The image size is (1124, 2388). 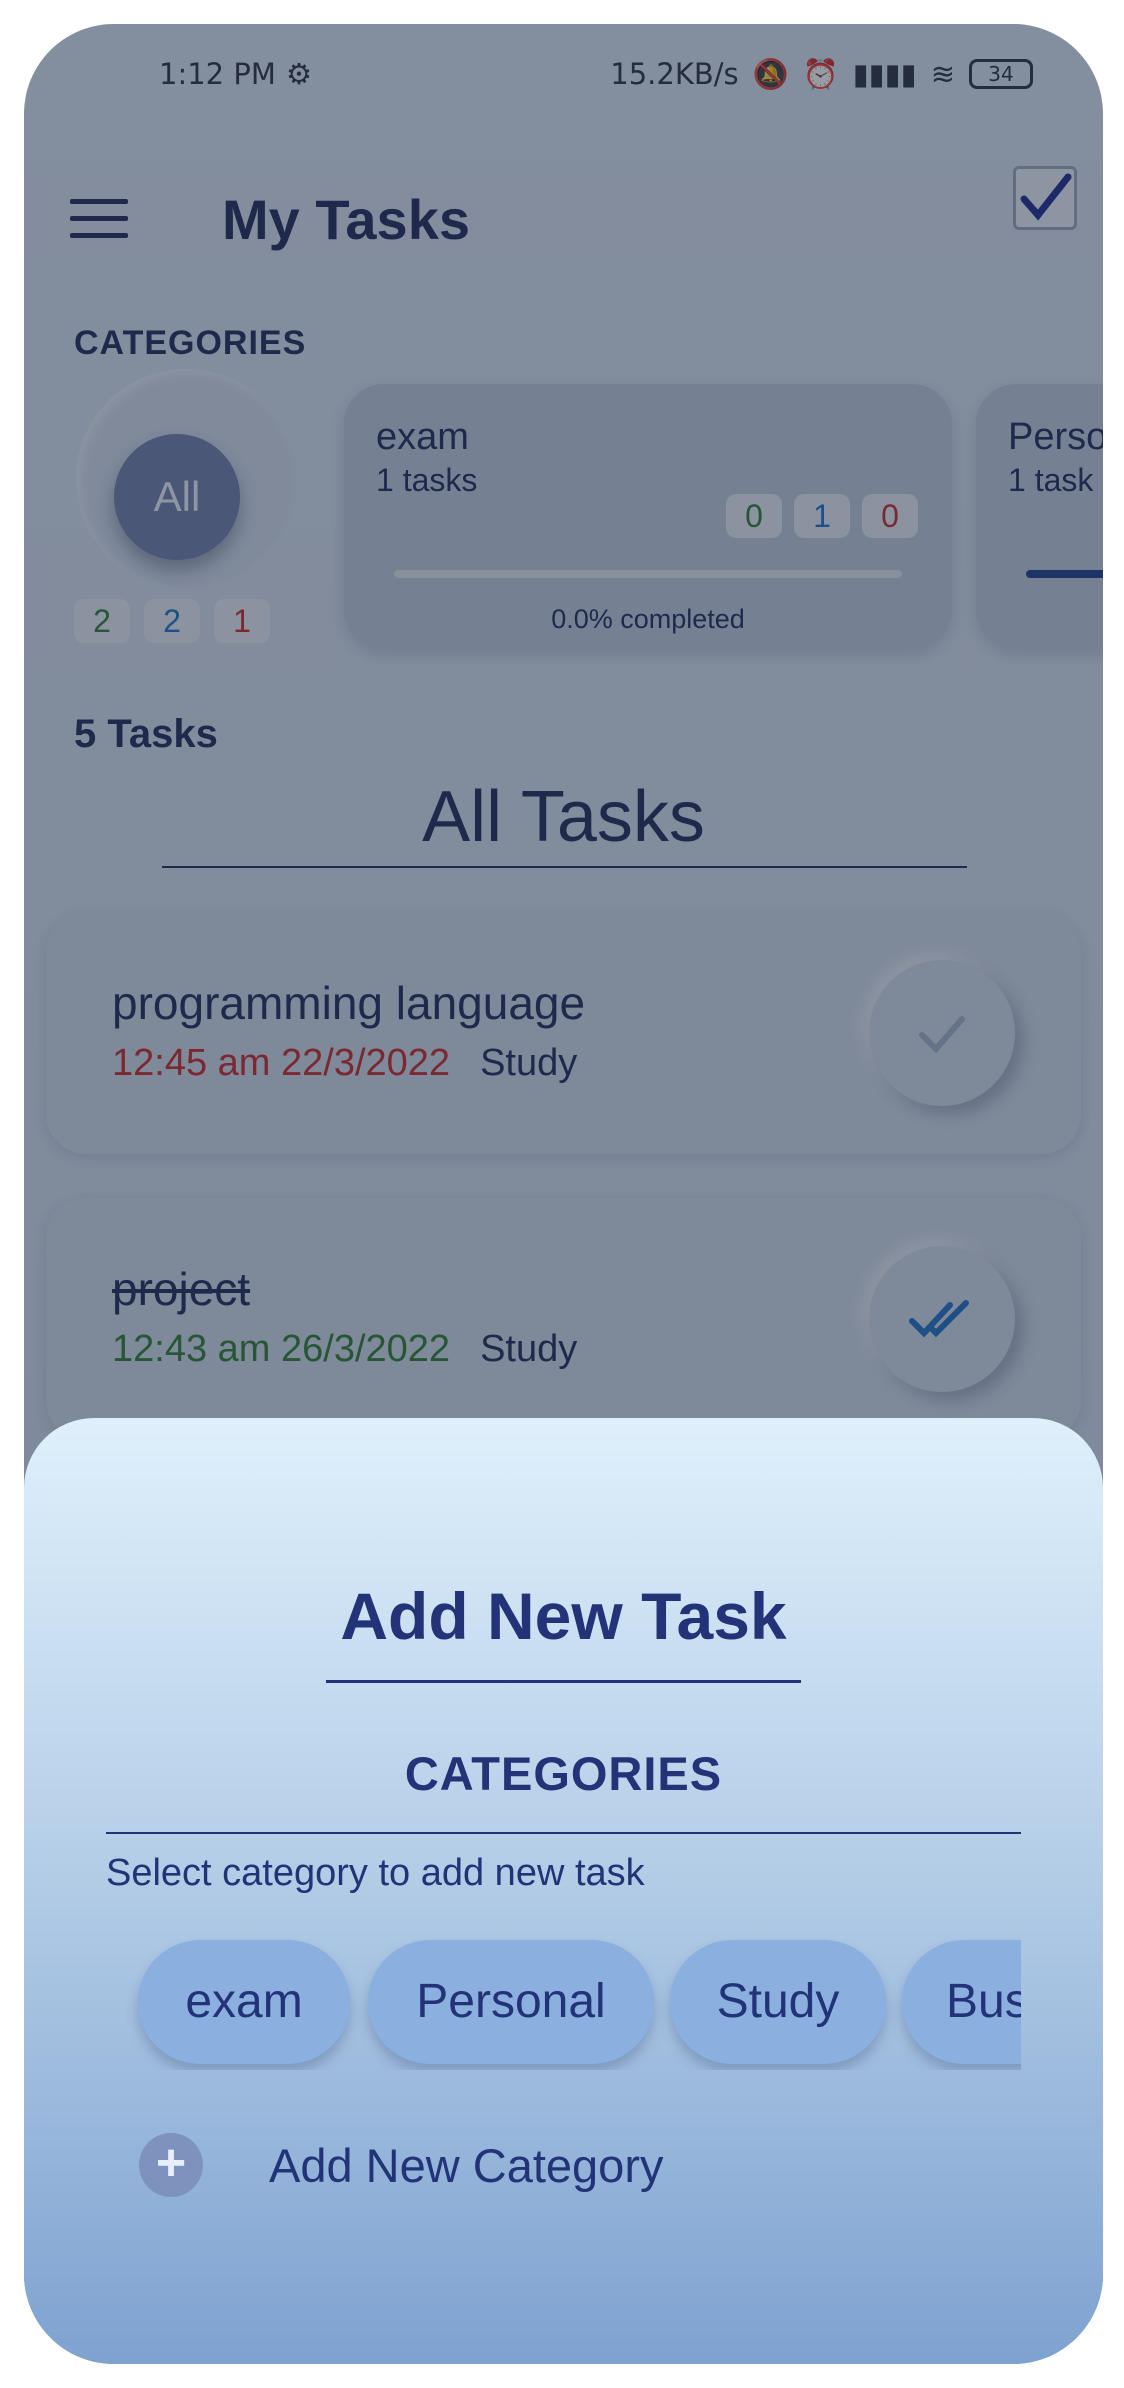 What do you see at coordinates (563, 1773) in the screenshot?
I see `sheet-categories-label: CATEGORIES` at bounding box center [563, 1773].